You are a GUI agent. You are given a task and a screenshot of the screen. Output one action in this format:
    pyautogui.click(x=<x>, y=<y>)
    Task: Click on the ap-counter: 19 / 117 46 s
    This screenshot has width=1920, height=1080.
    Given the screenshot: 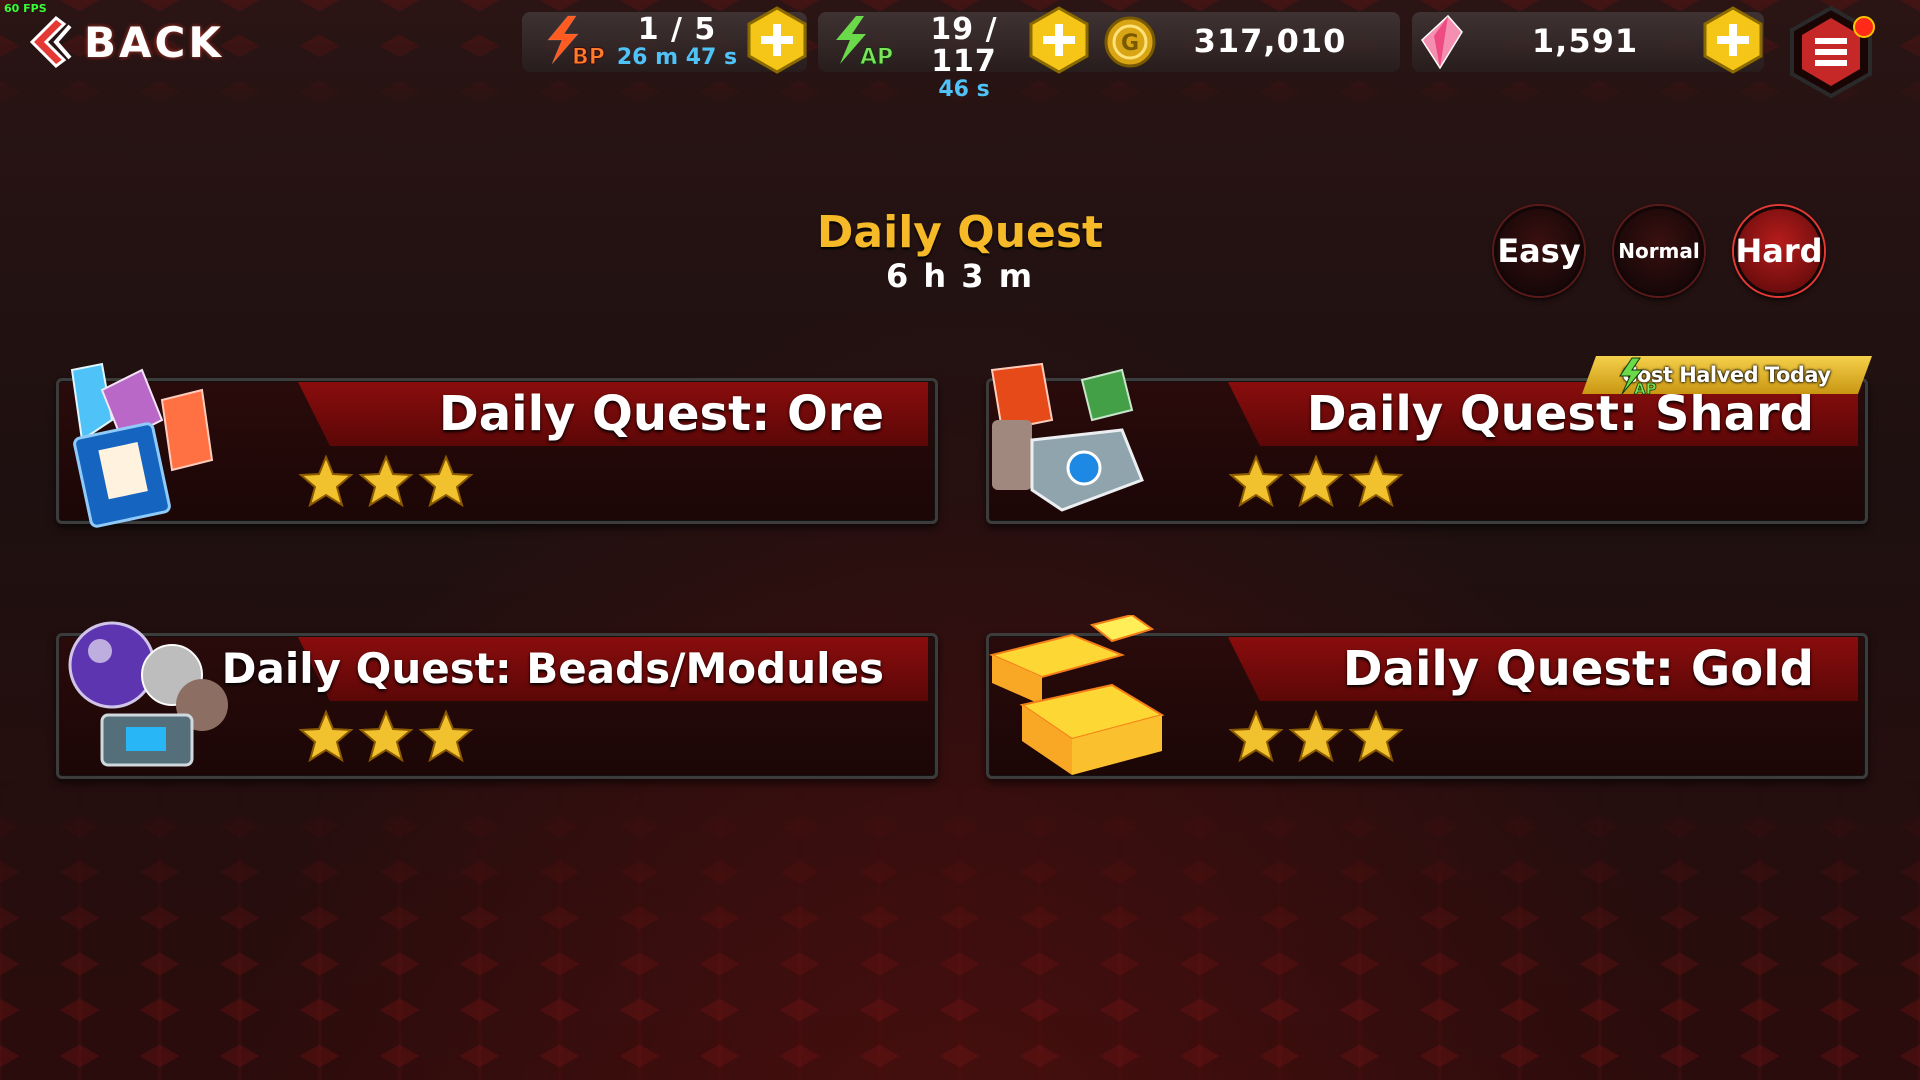 What is the action you would take?
    pyautogui.click(x=964, y=58)
    